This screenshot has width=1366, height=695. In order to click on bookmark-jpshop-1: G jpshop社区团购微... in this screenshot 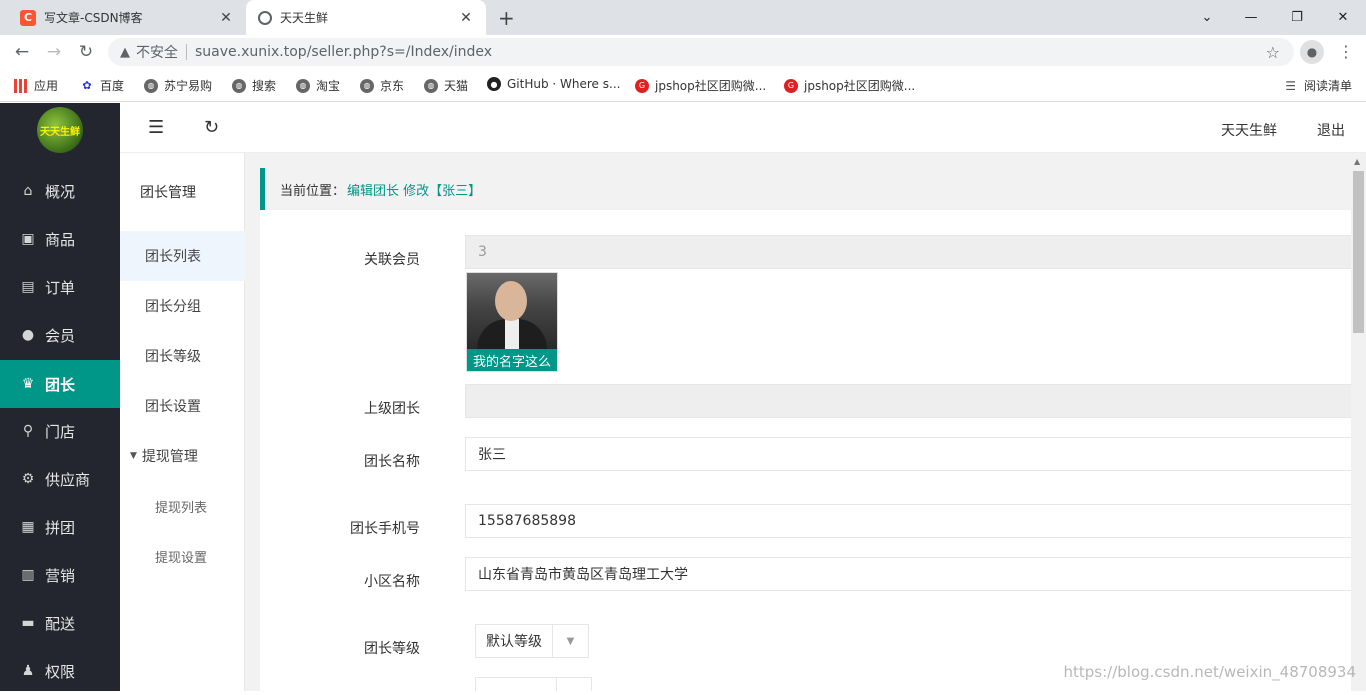, I will do `click(700, 85)`.